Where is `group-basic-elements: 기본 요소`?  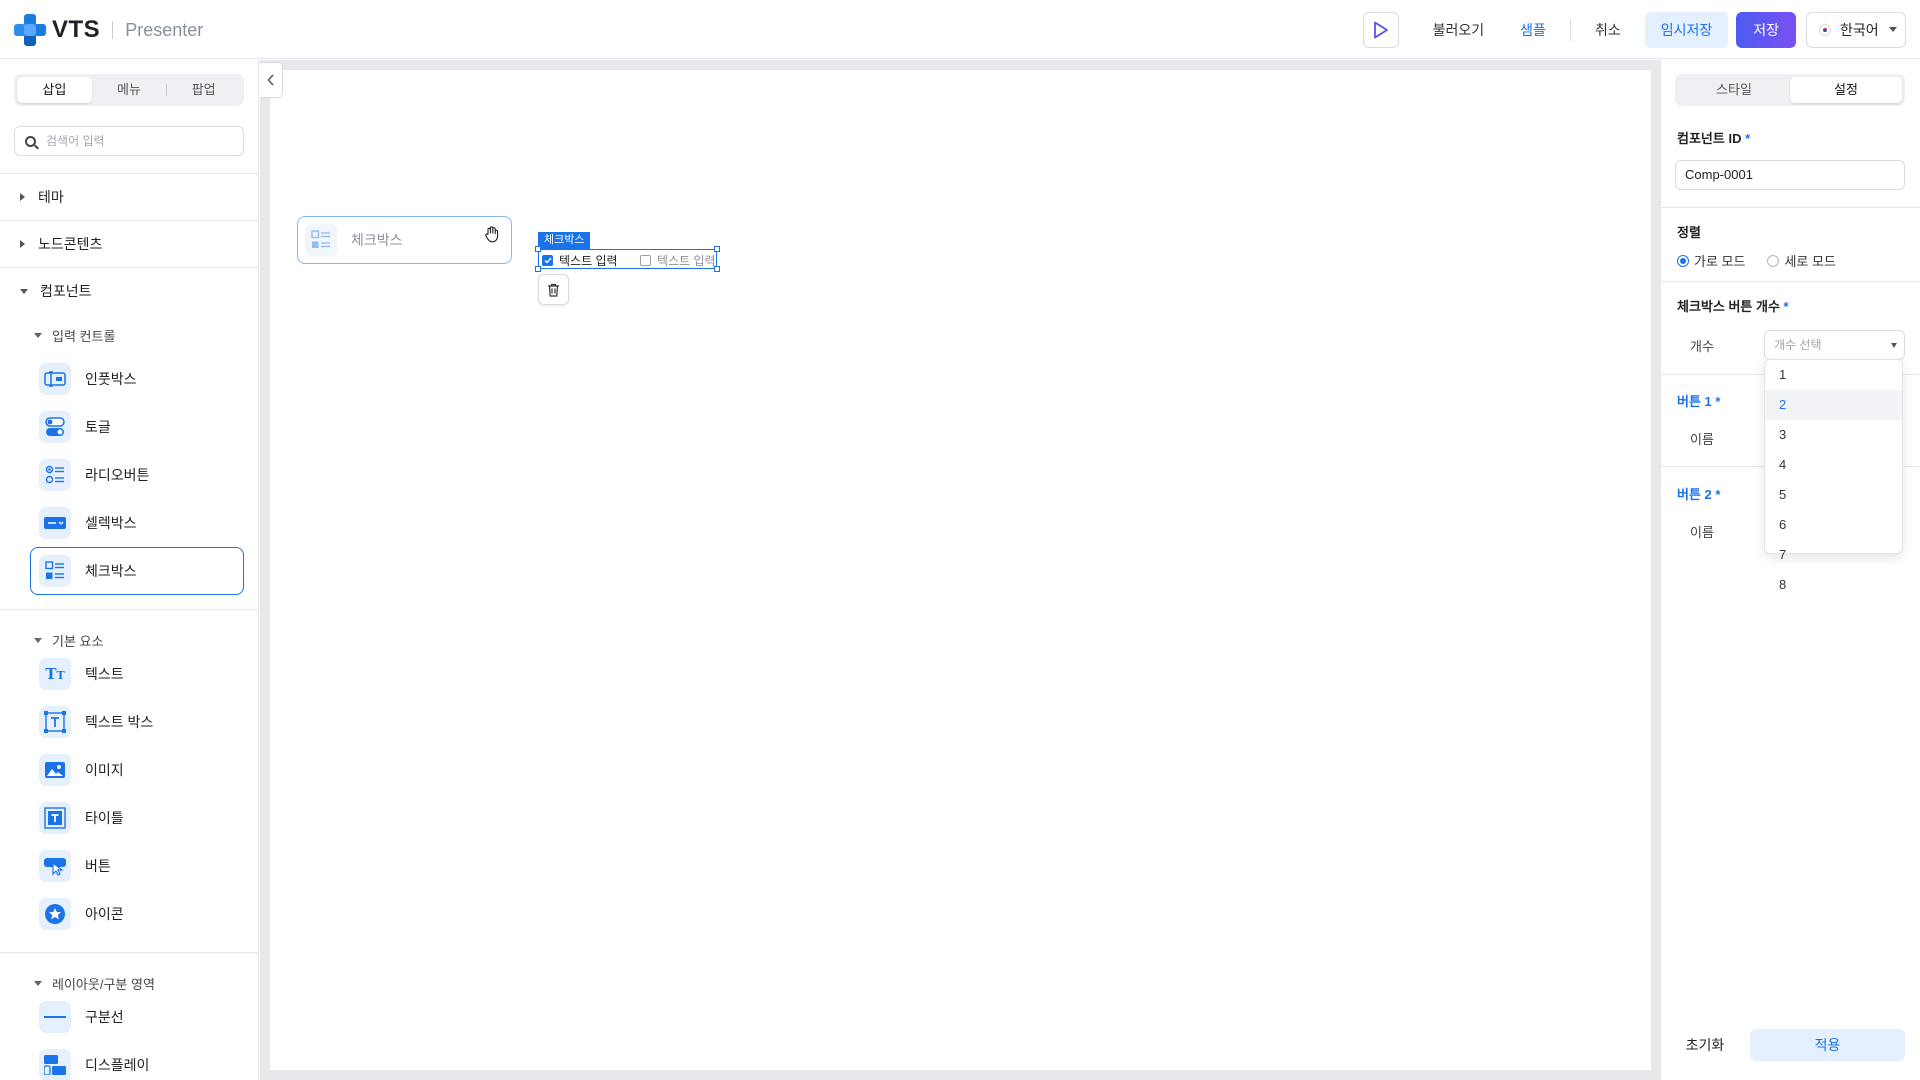 group-basic-elements: 기본 요소 is located at coordinates (68, 640).